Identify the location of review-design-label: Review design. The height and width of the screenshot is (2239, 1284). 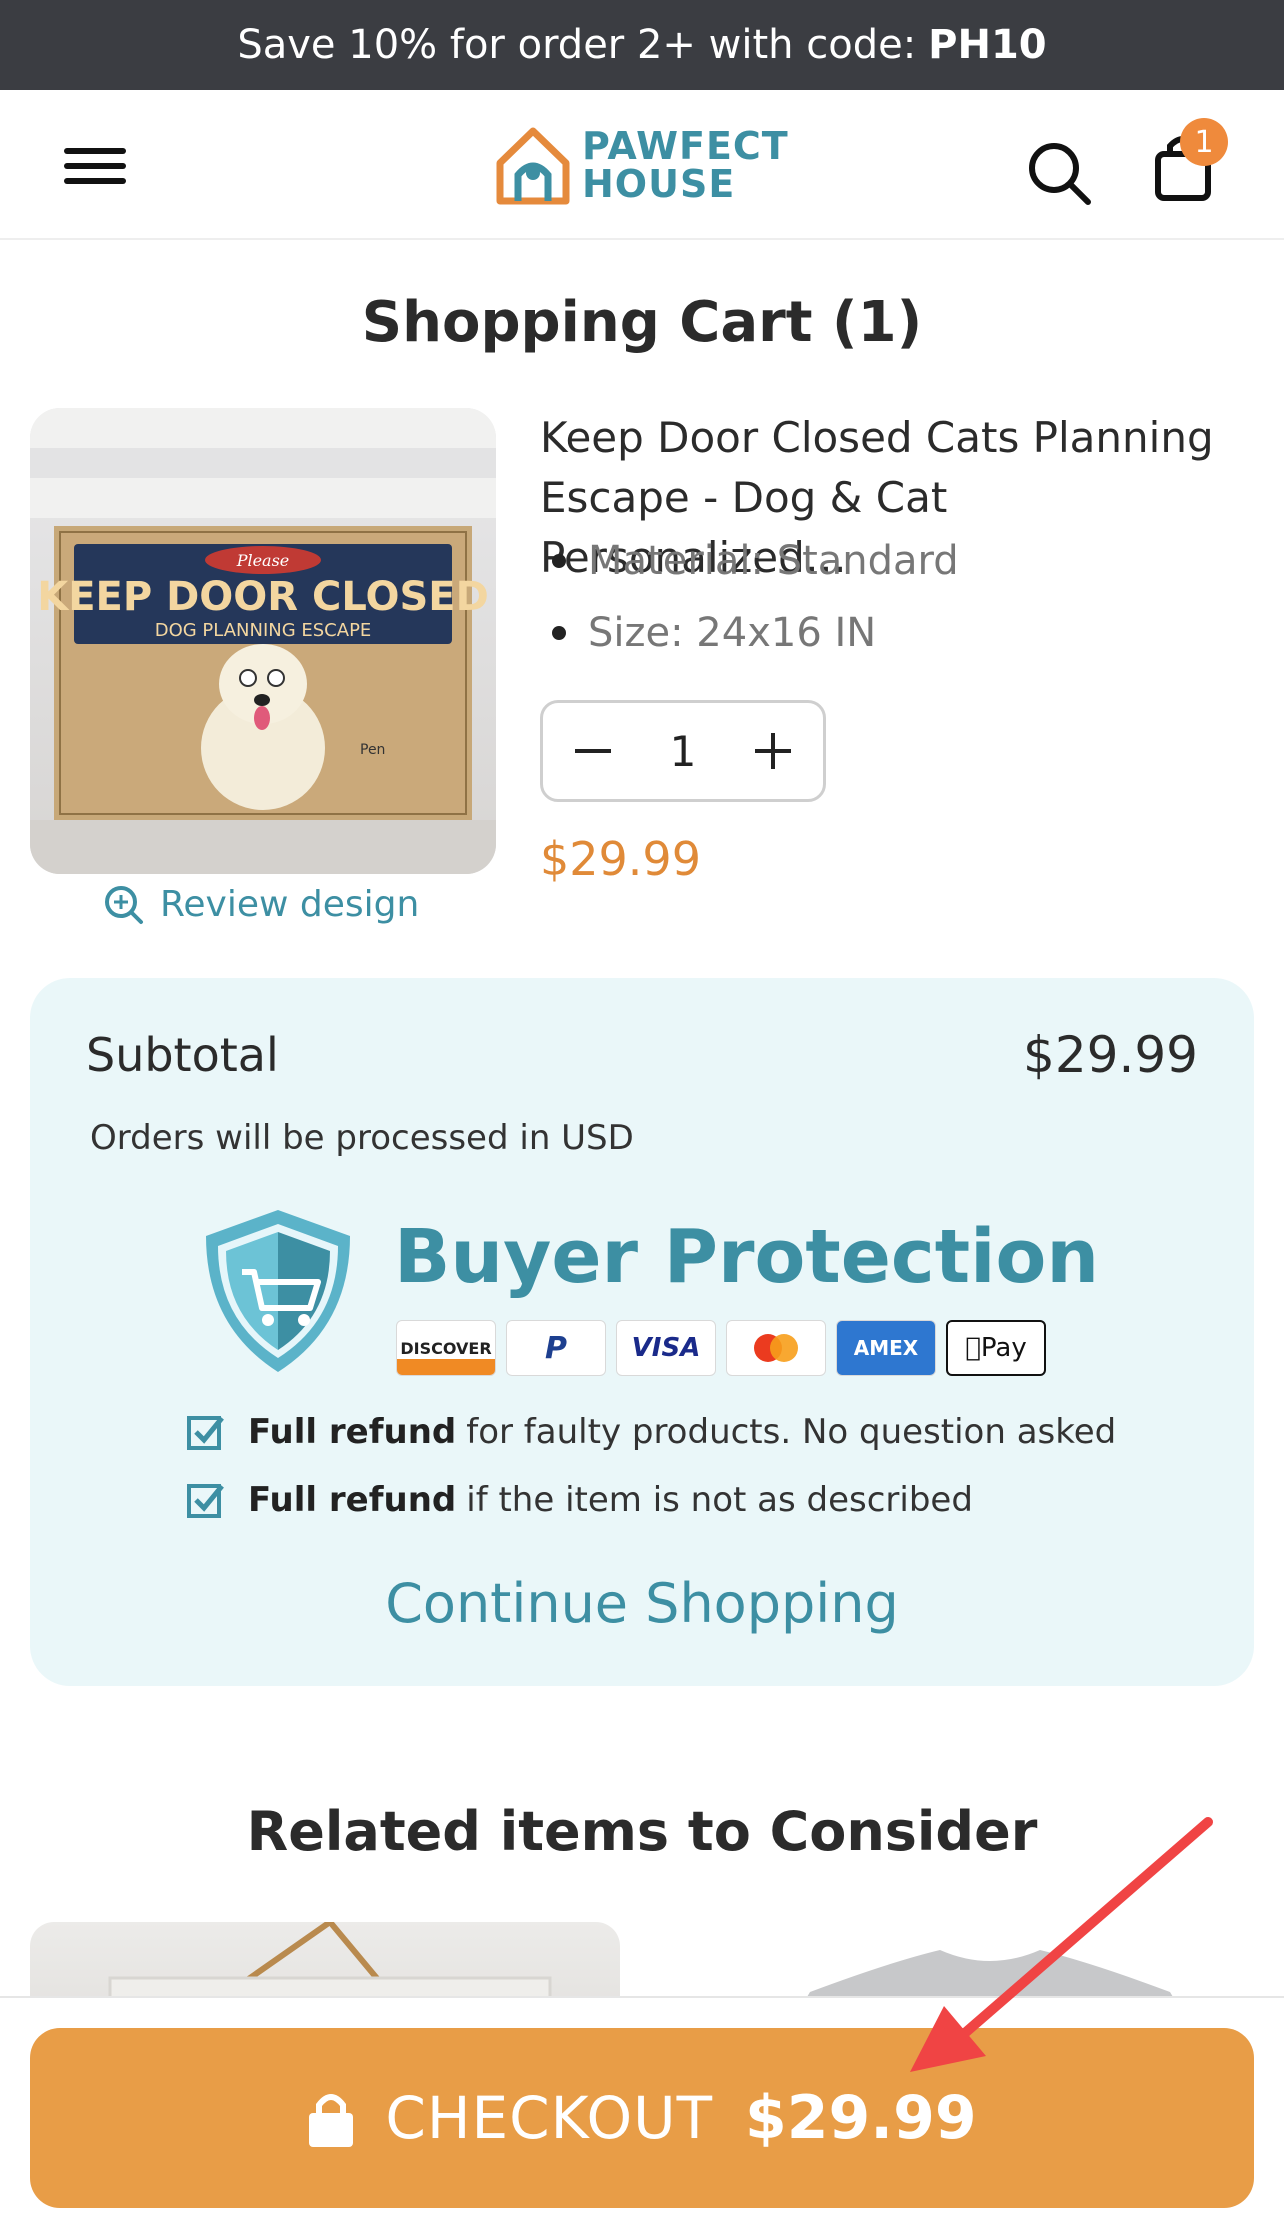
(290, 904).